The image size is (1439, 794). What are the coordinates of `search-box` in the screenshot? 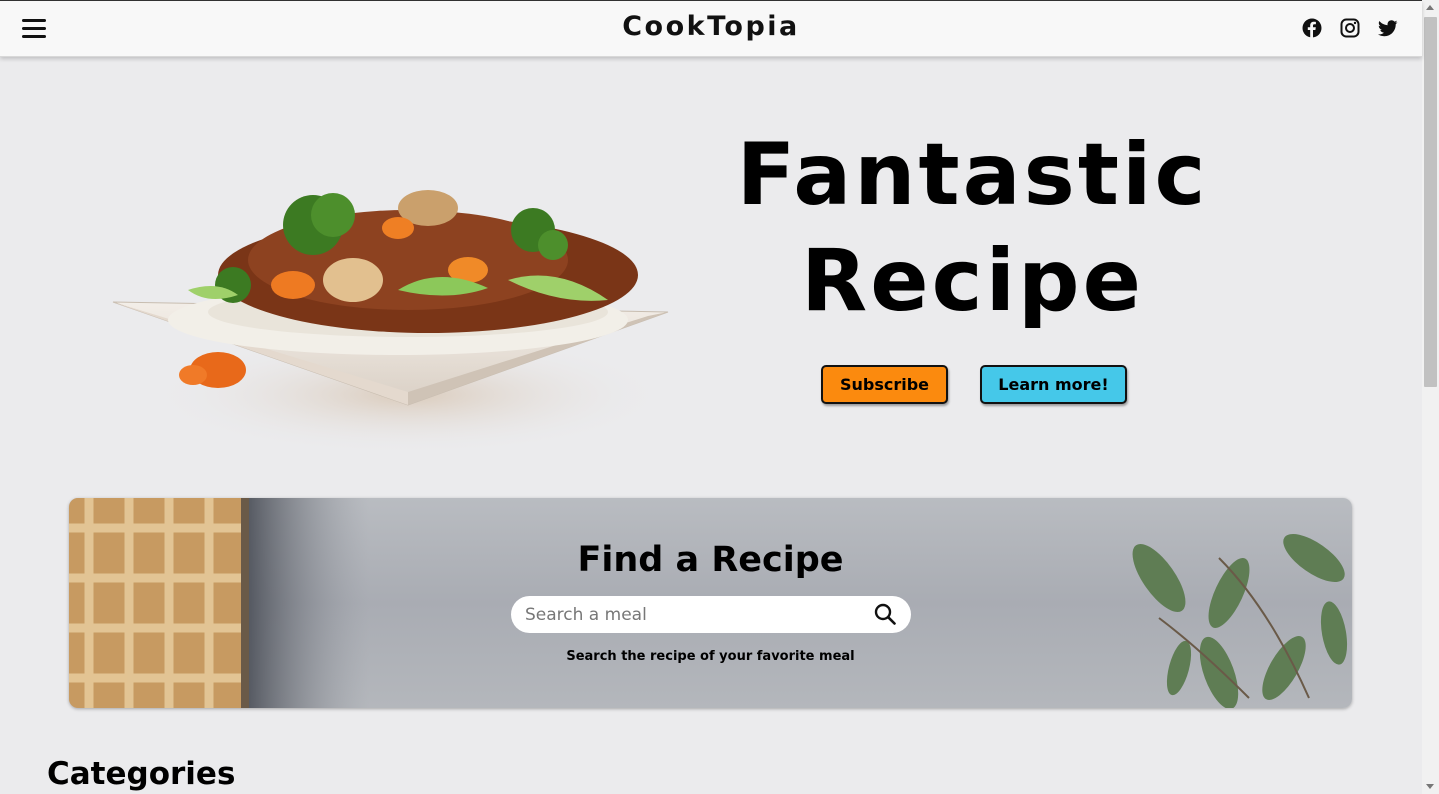 It's located at (711, 614).